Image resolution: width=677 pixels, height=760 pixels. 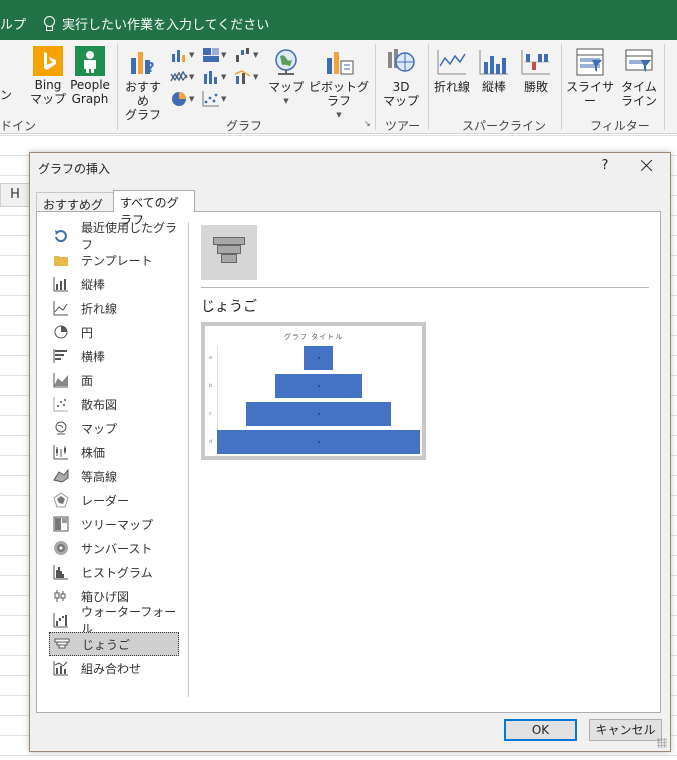 What do you see at coordinates (61, 548) in the screenshot?
I see `sunburst-chart-icon` at bounding box center [61, 548].